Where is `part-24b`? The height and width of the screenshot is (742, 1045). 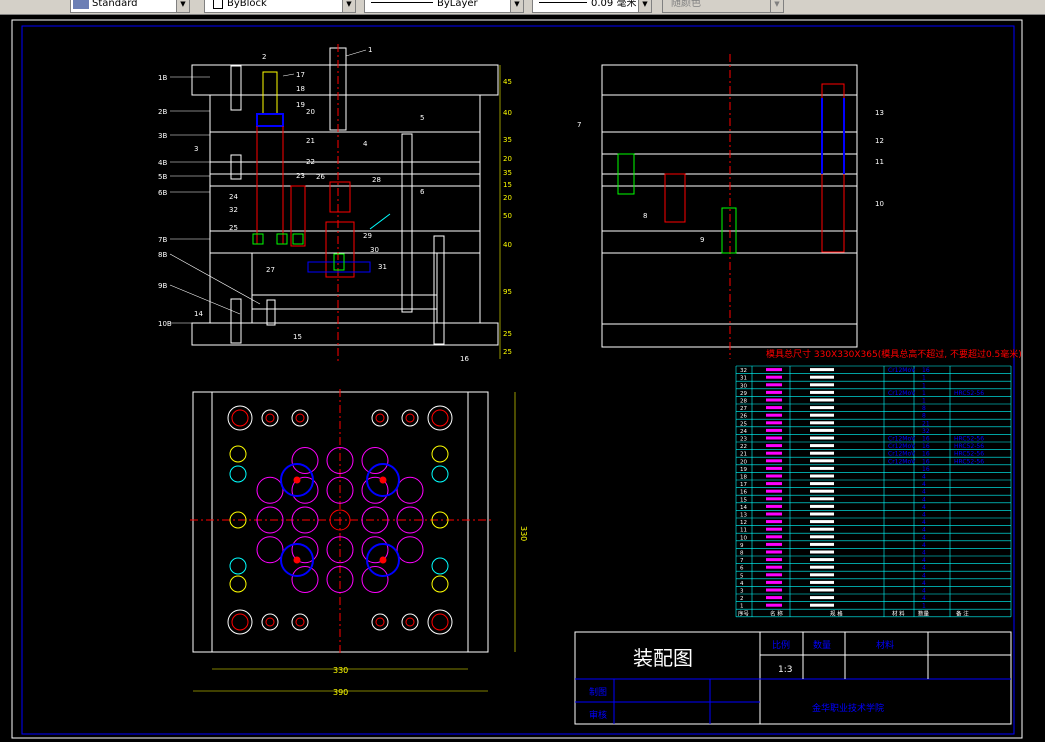 part-24b is located at coordinates (282, 239).